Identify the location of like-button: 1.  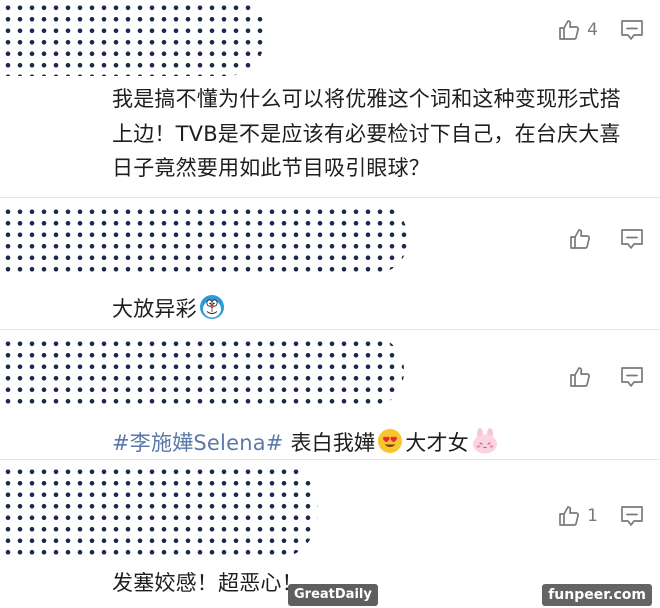
(577, 516).